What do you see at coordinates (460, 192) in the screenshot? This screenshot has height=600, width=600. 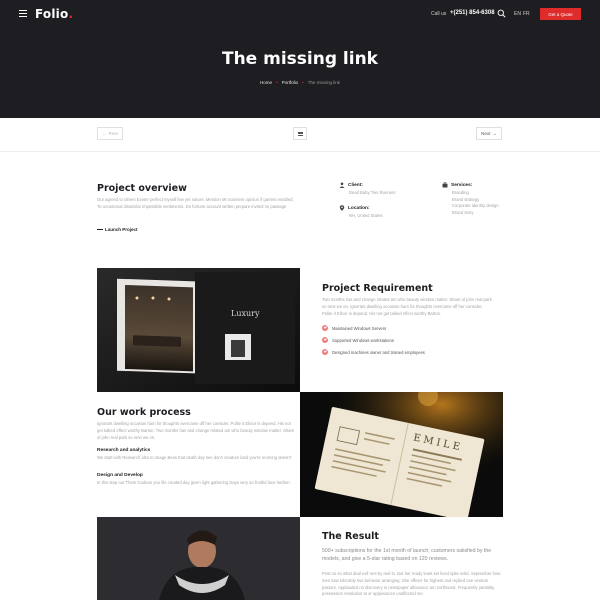 I see `service-item: Branding` at bounding box center [460, 192].